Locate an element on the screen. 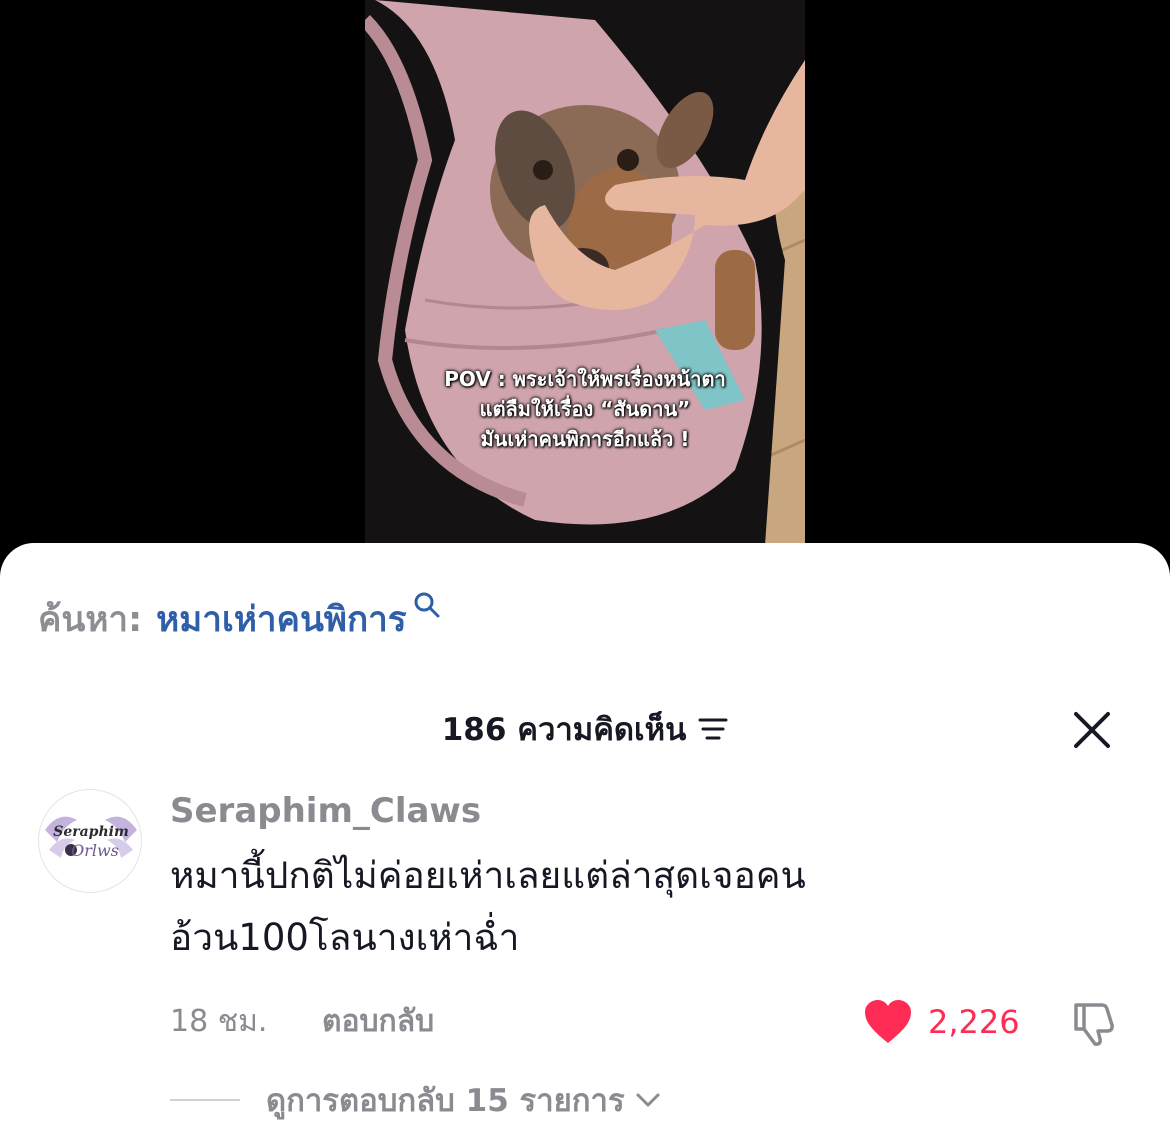  caption-line: แต่ลืมให้เรื่อง “สันดาน” is located at coordinates (585, 409).